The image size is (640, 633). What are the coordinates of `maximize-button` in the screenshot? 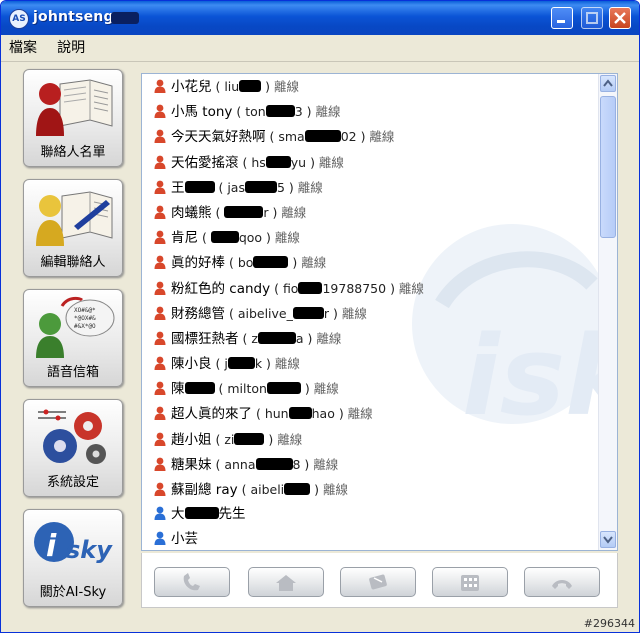 It's located at (592, 18).